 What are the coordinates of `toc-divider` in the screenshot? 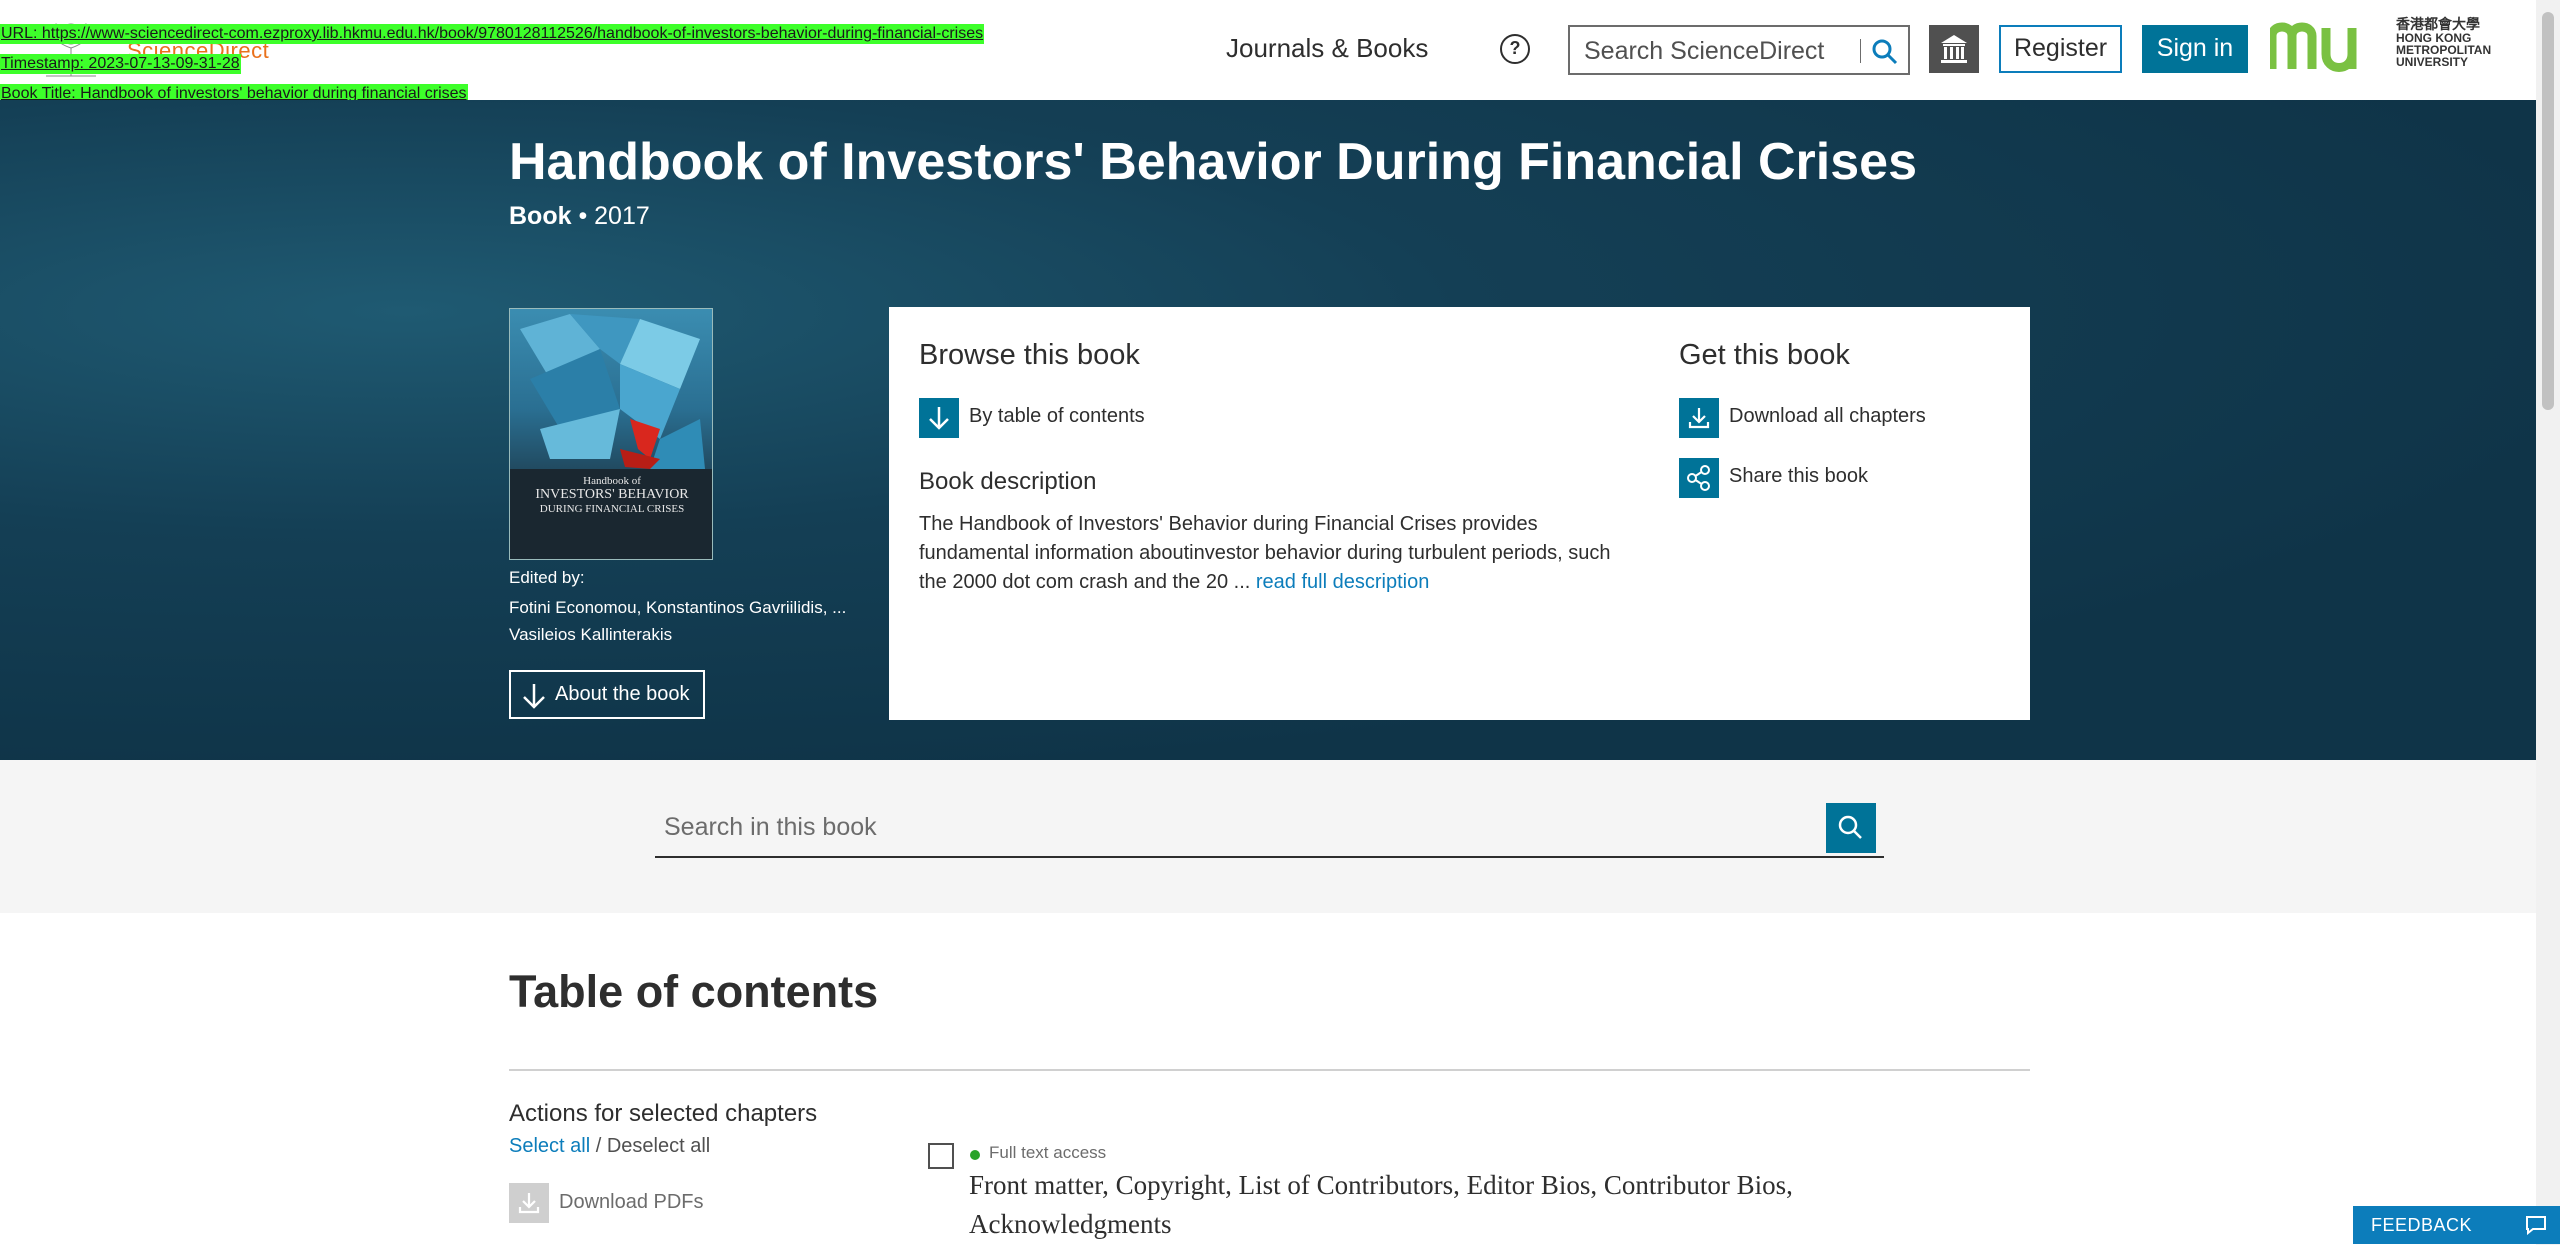 It's located at (1269, 1070).